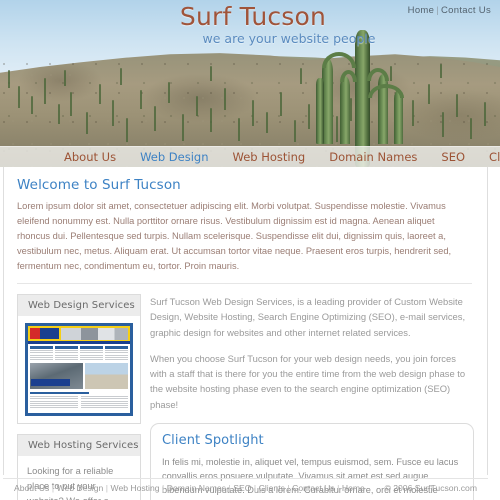  I want to click on panel-title-web-hosting-services: Web Hosting Services, so click(79, 446).